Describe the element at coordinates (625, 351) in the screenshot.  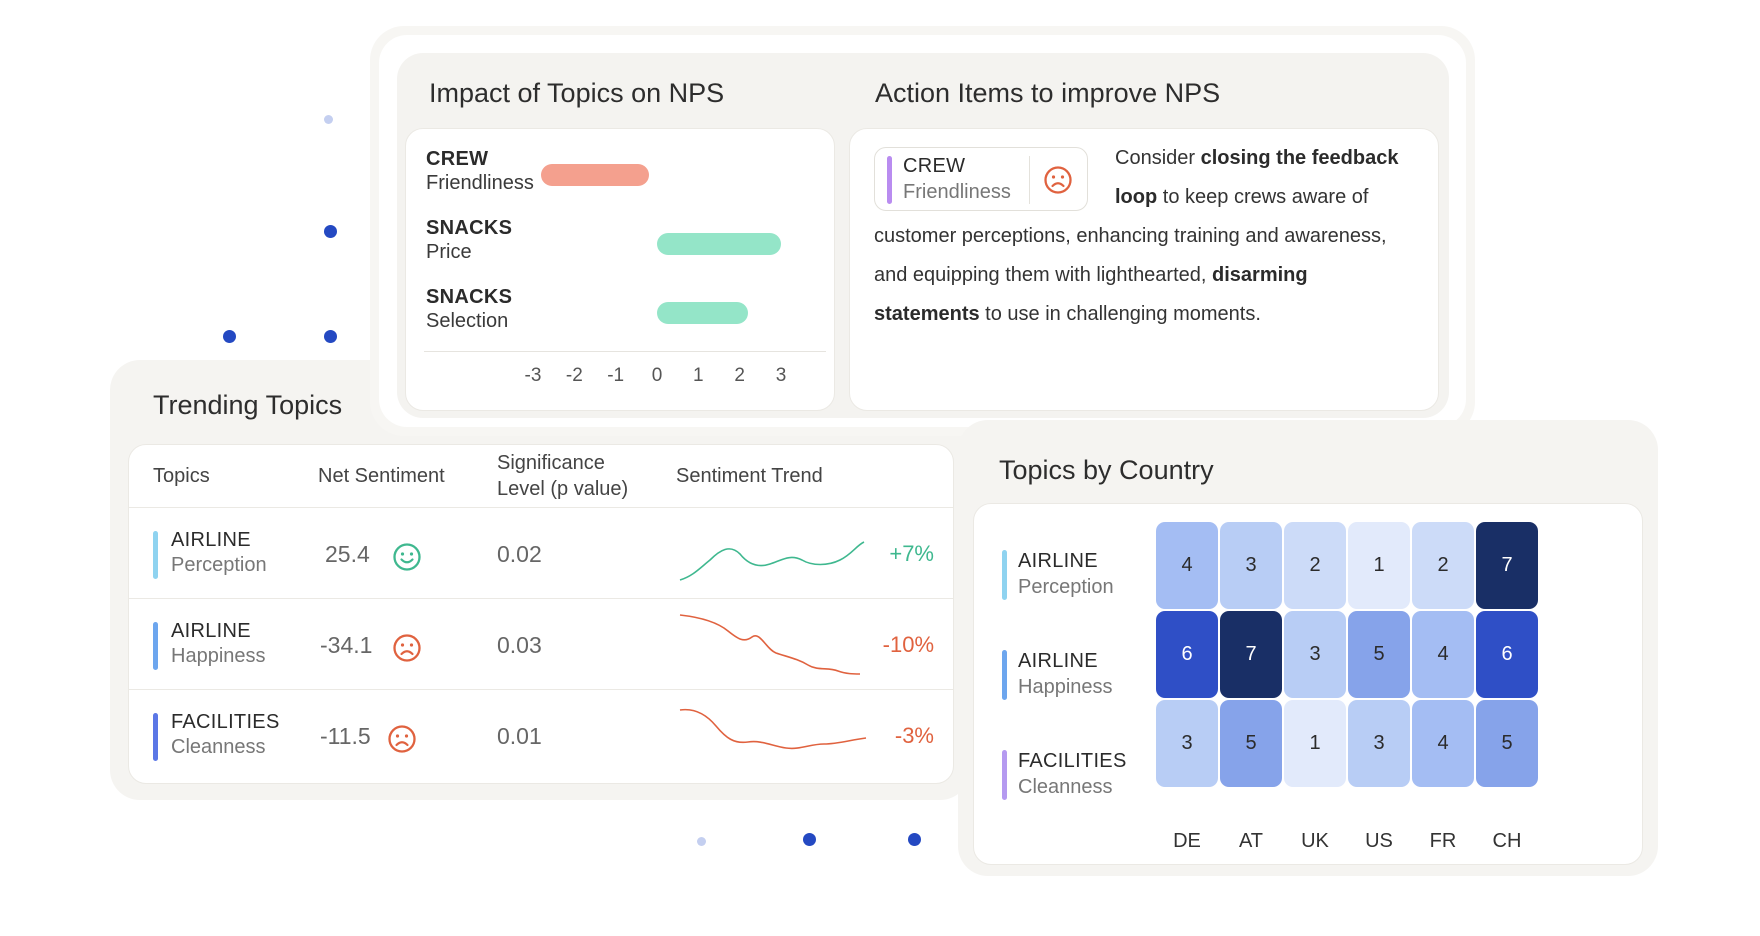
I see `x-axis` at that location.